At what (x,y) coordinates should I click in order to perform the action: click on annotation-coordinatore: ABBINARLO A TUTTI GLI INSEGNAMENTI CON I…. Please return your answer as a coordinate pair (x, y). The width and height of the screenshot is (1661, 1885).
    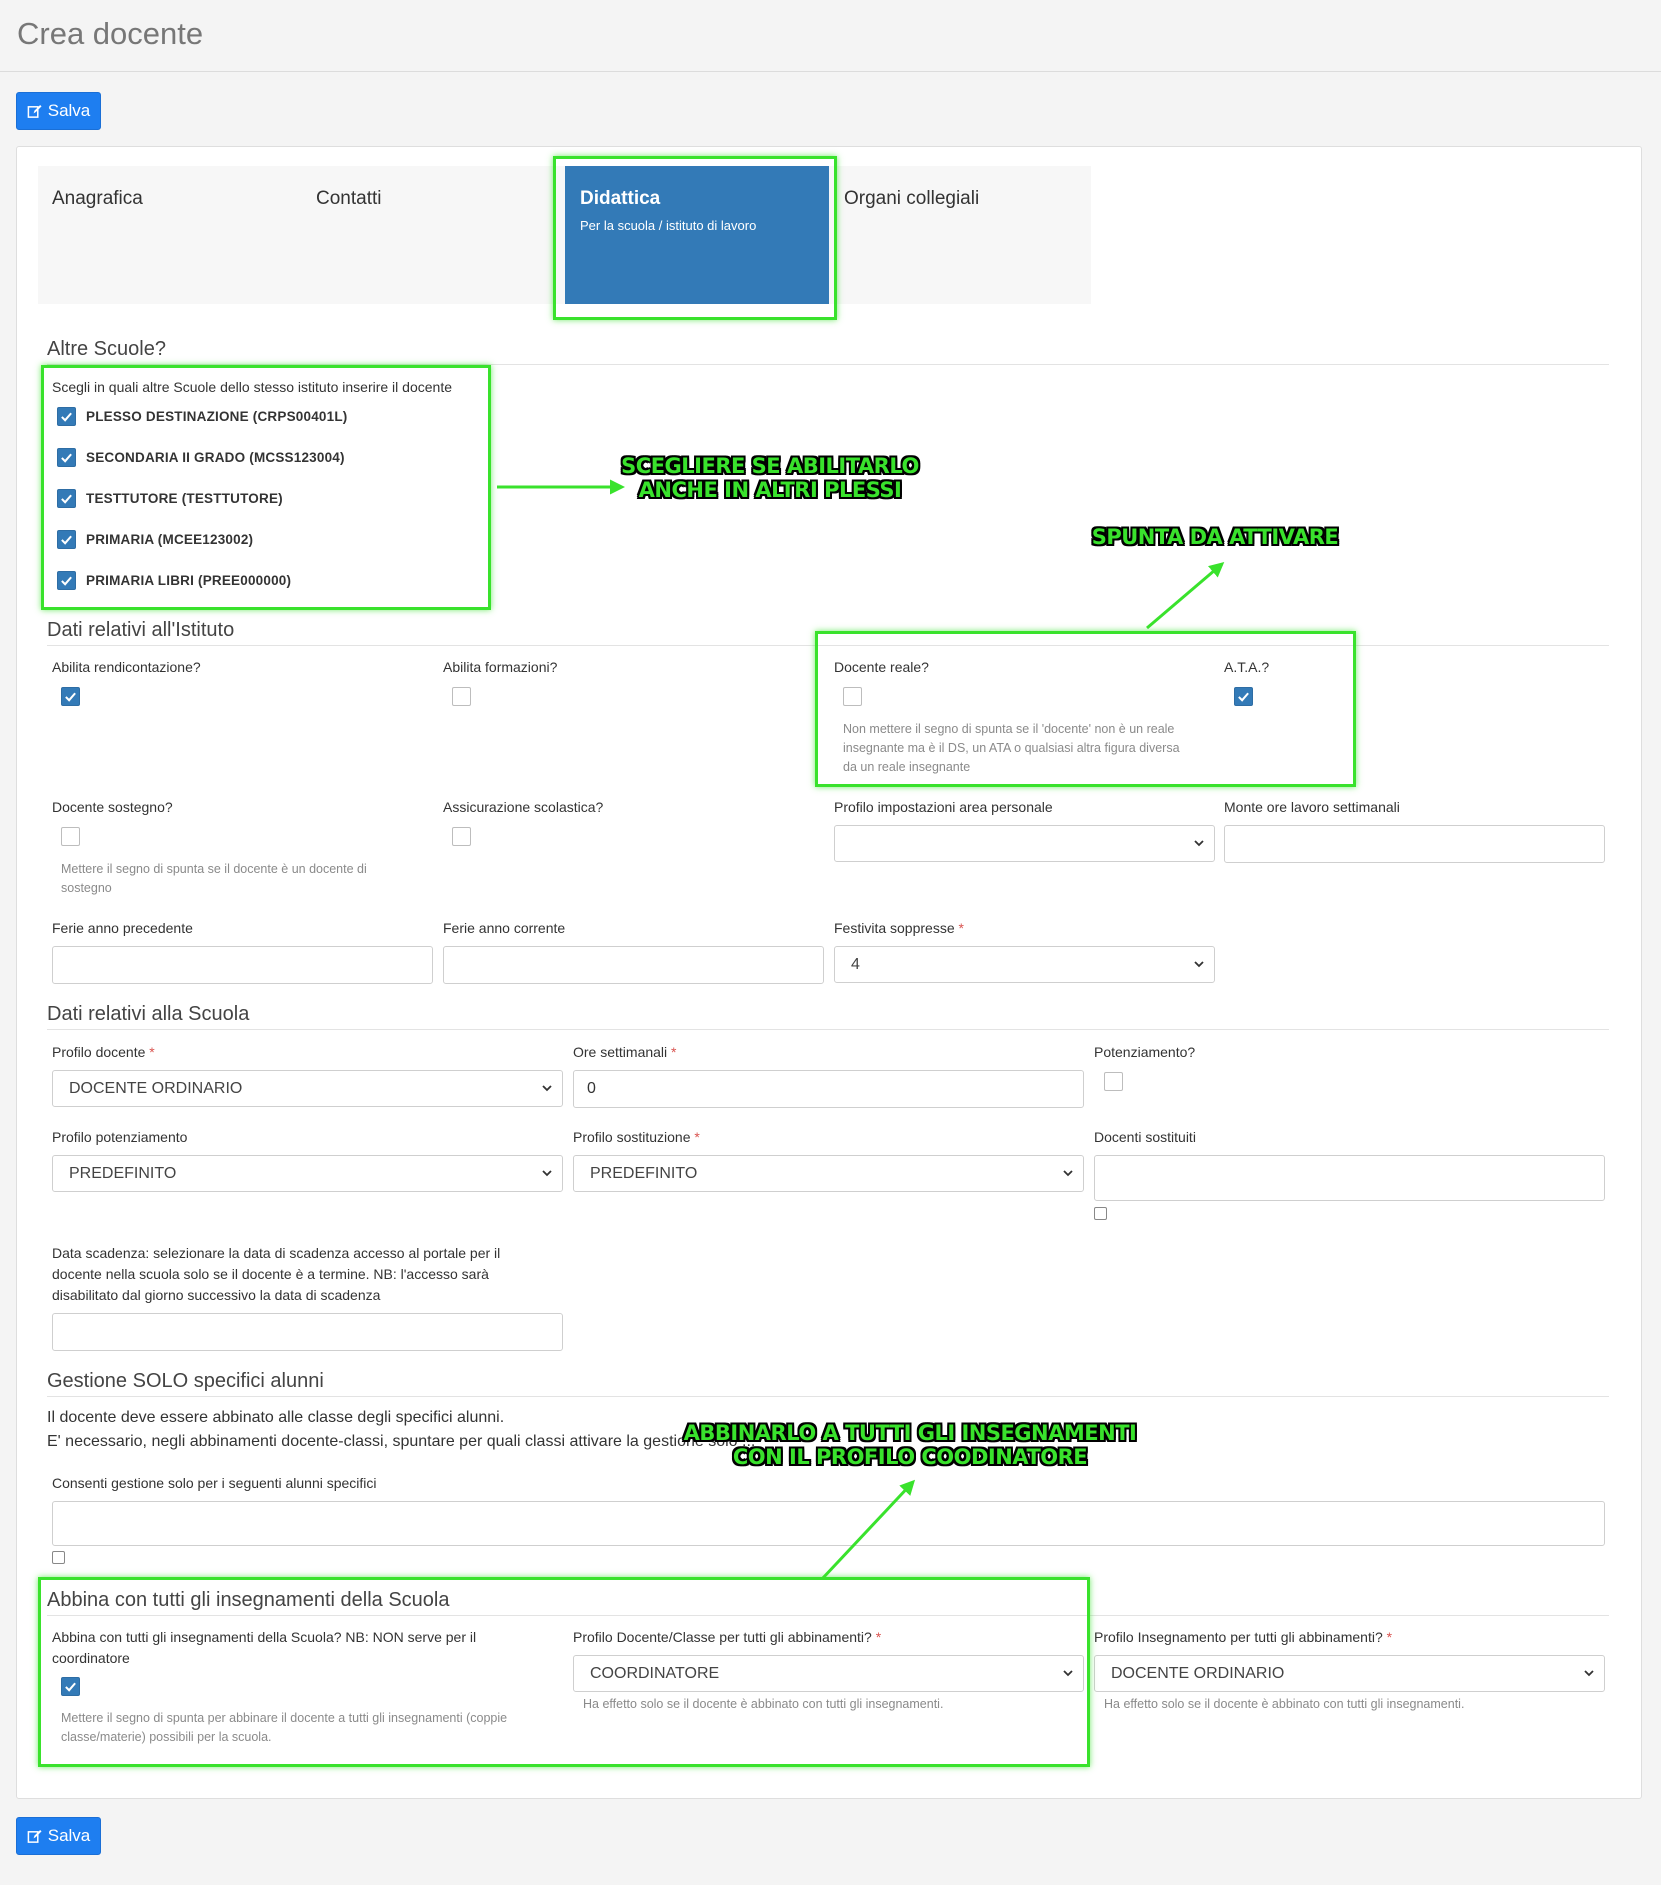
    Looking at the image, I should click on (910, 1445).